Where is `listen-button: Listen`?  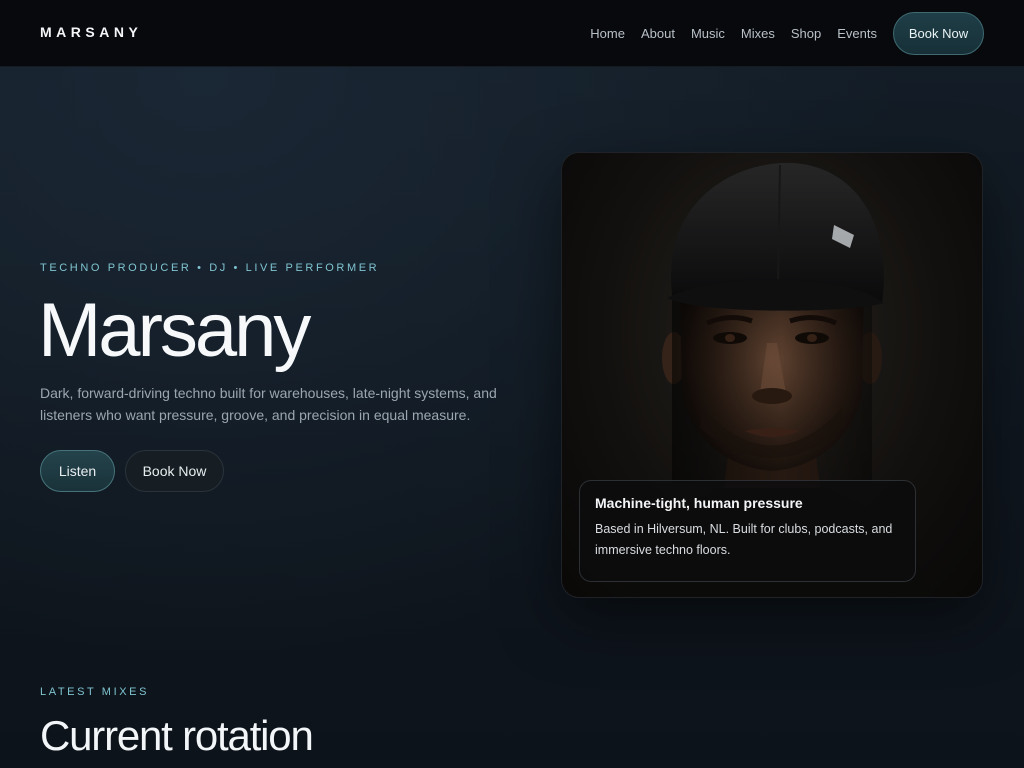
listen-button: Listen is located at coordinates (77, 471).